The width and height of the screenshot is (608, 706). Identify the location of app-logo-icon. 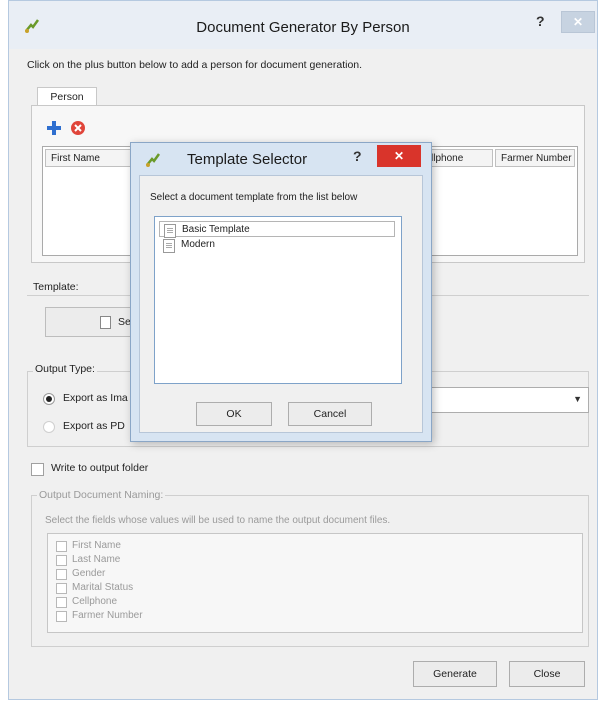
(153, 160).